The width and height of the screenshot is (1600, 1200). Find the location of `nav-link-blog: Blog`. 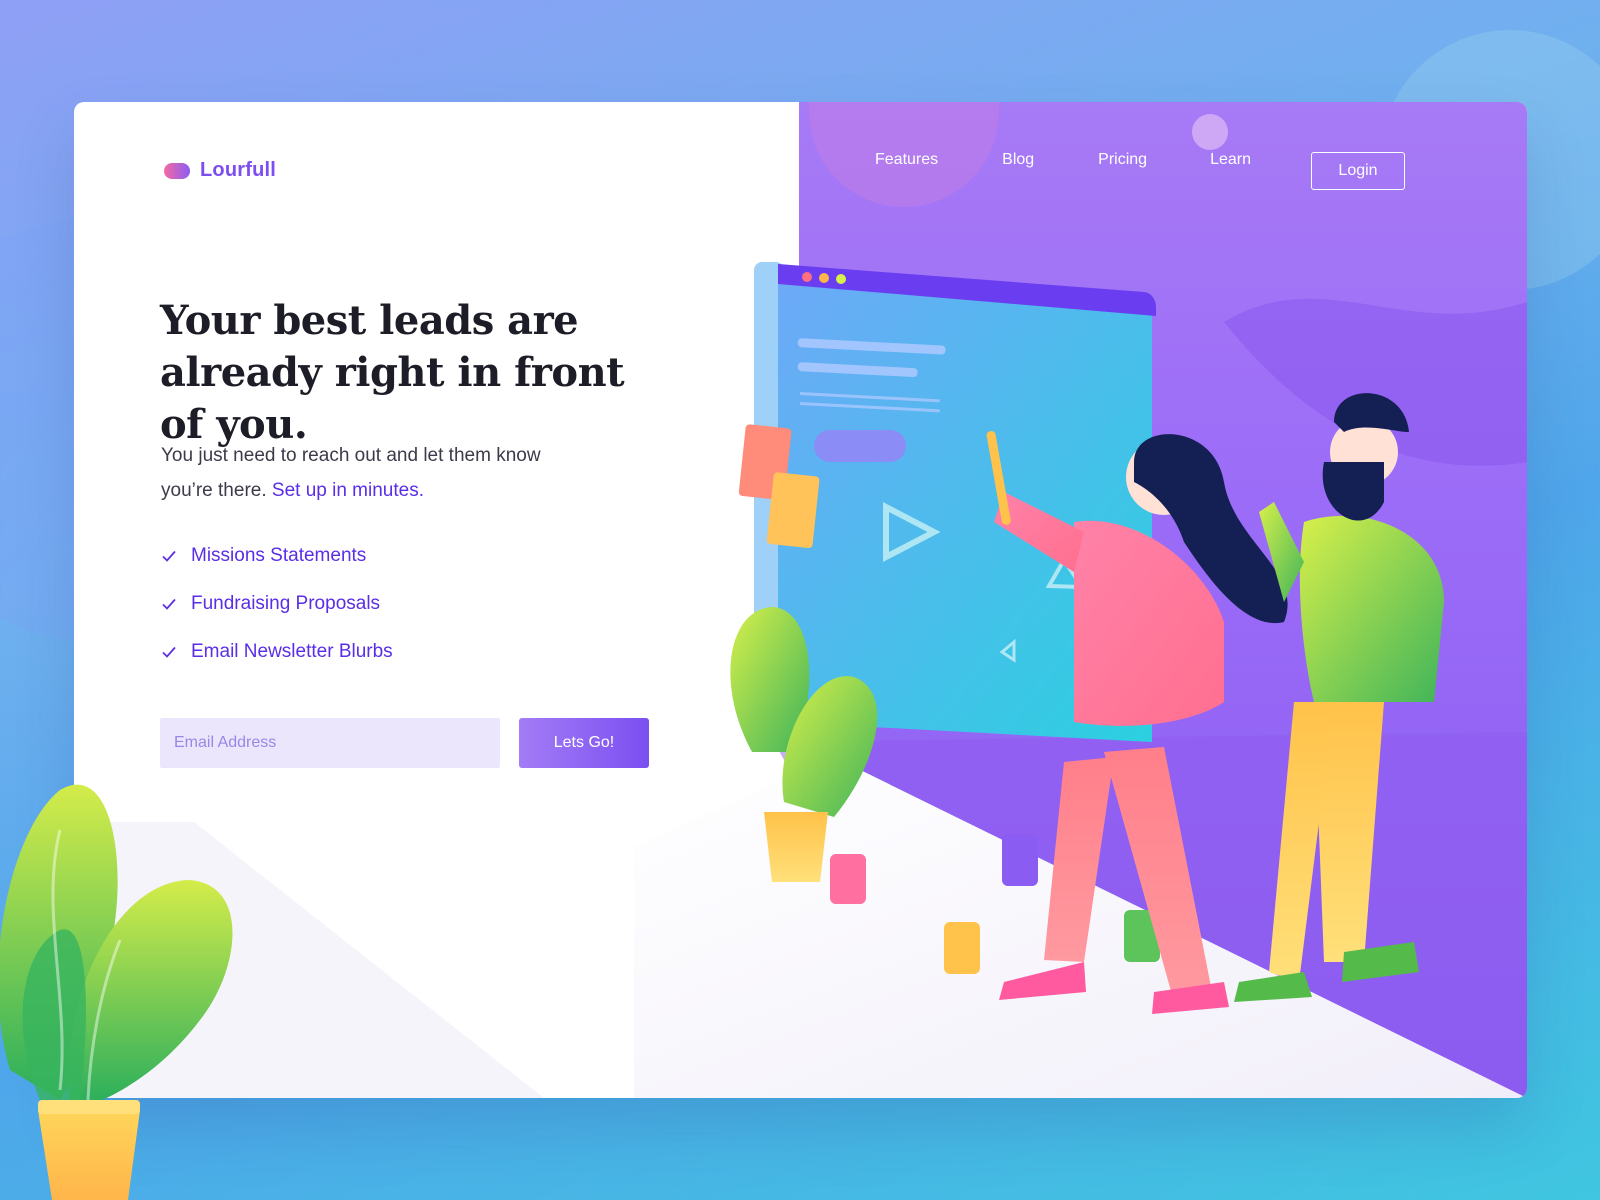

nav-link-blog: Blog is located at coordinates (1018, 160).